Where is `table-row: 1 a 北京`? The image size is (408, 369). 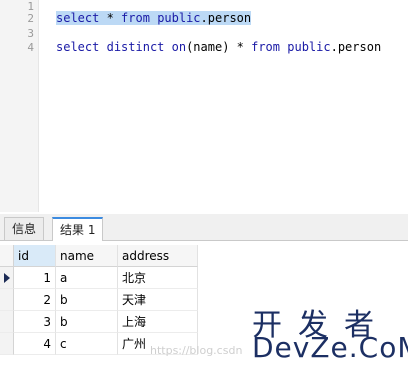 table-row: 1 a 北京 is located at coordinates (99, 278).